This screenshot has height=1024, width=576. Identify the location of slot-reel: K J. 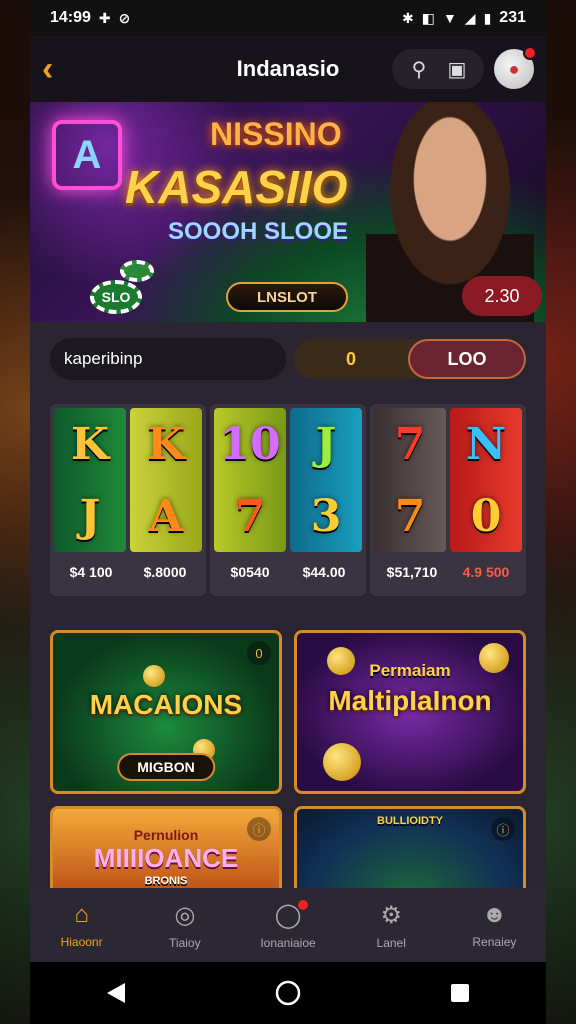
(90, 480).